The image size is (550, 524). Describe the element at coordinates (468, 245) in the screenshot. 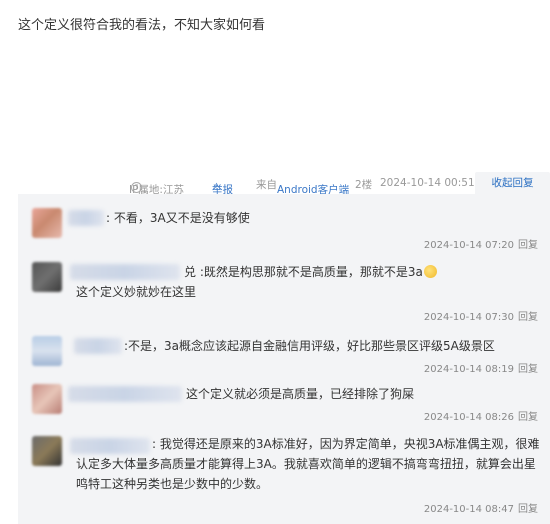

I see `reply-time: 2024-10-14 07:20` at that location.